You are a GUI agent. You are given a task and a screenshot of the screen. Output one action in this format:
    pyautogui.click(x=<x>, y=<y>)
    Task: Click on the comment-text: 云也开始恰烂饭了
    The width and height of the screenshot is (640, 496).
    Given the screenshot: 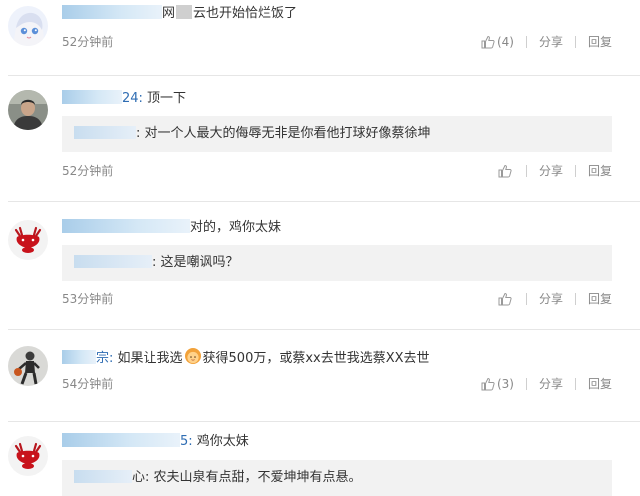 What is the action you would take?
    pyautogui.click(x=245, y=13)
    